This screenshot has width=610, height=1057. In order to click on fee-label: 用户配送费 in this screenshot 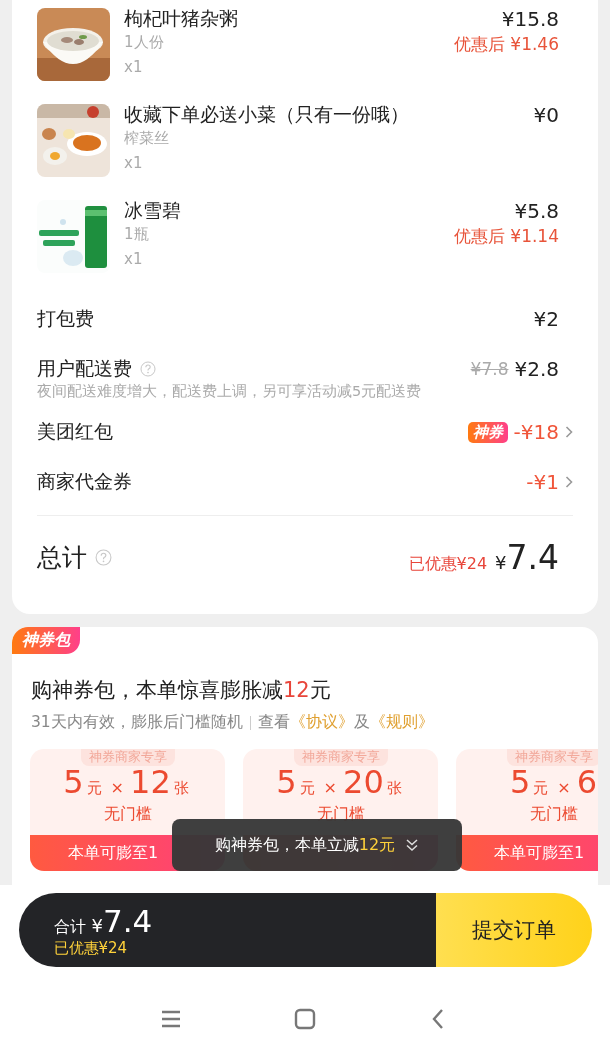, I will do `click(84, 368)`.